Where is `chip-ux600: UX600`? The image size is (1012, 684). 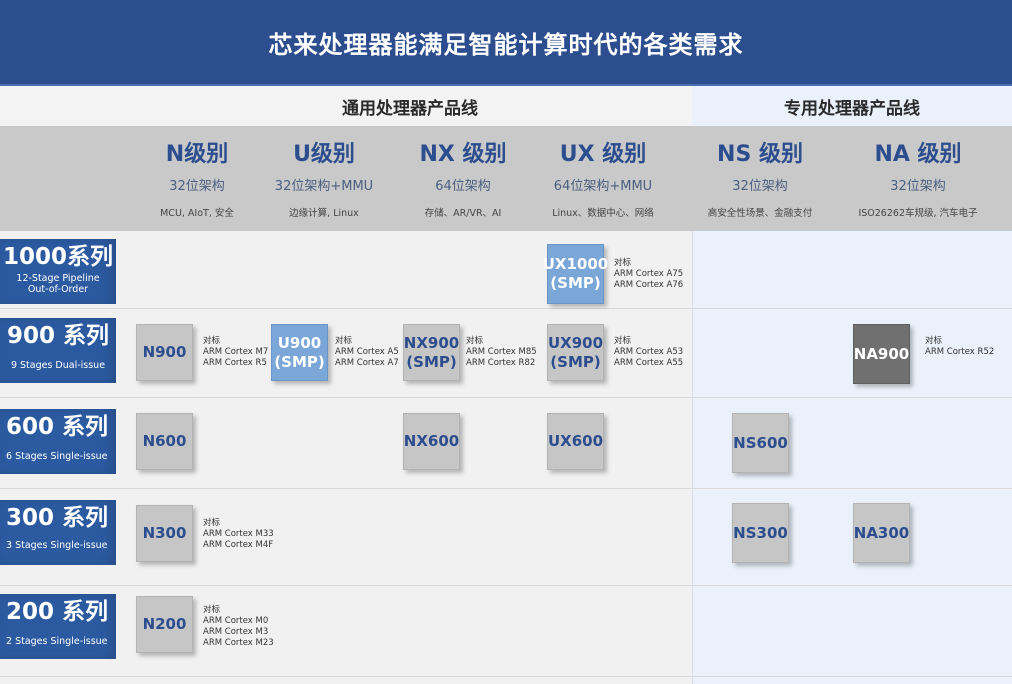 chip-ux600: UX600 is located at coordinates (575, 441).